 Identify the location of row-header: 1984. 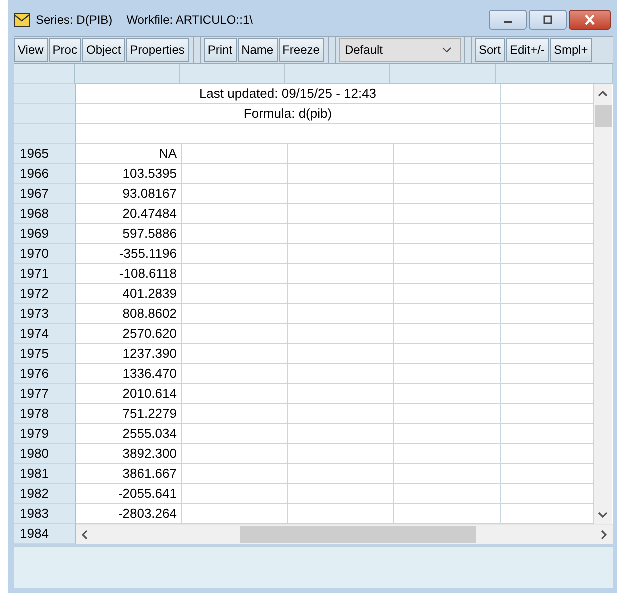
(45, 534).